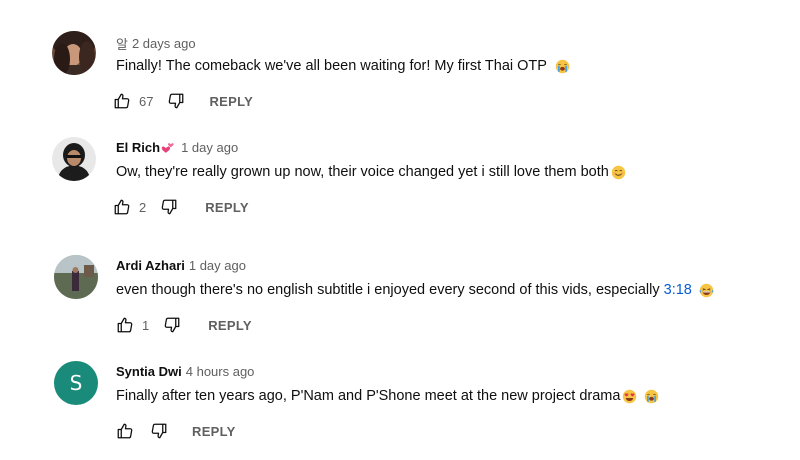  What do you see at coordinates (146, 101) in the screenshot?
I see `like-count: 67` at bounding box center [146, 101].